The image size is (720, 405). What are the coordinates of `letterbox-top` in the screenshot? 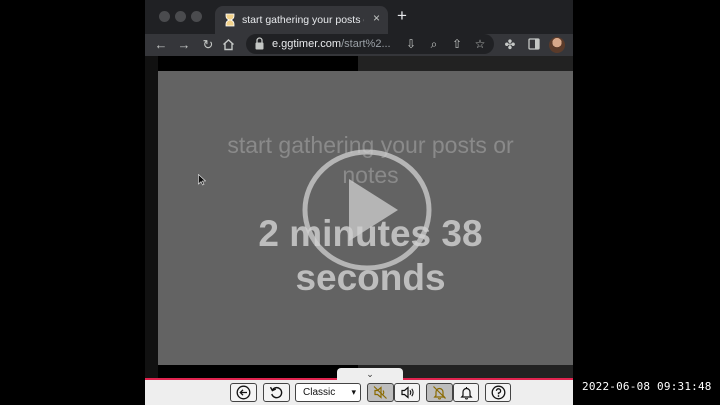 It's located at (258, 63).